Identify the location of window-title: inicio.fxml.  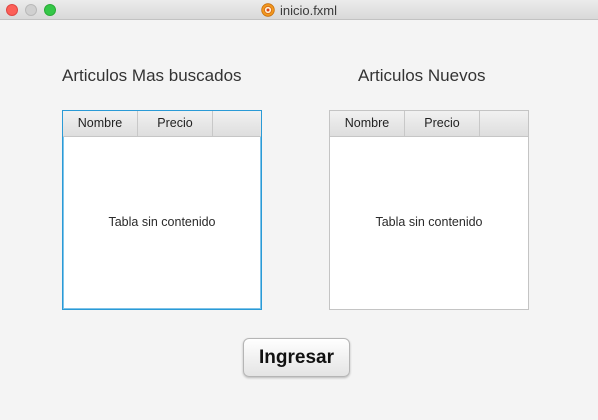
(308, 10).